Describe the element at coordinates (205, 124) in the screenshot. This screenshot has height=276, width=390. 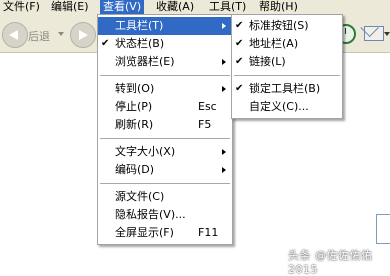
I see `shortcut-label: F5` at that location.